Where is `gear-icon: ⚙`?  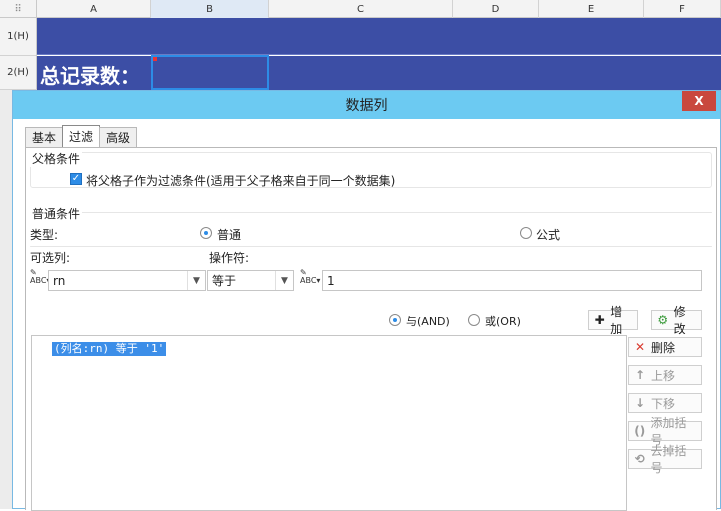
gear-icon: ⚙ is located at coordinates (663, 320).